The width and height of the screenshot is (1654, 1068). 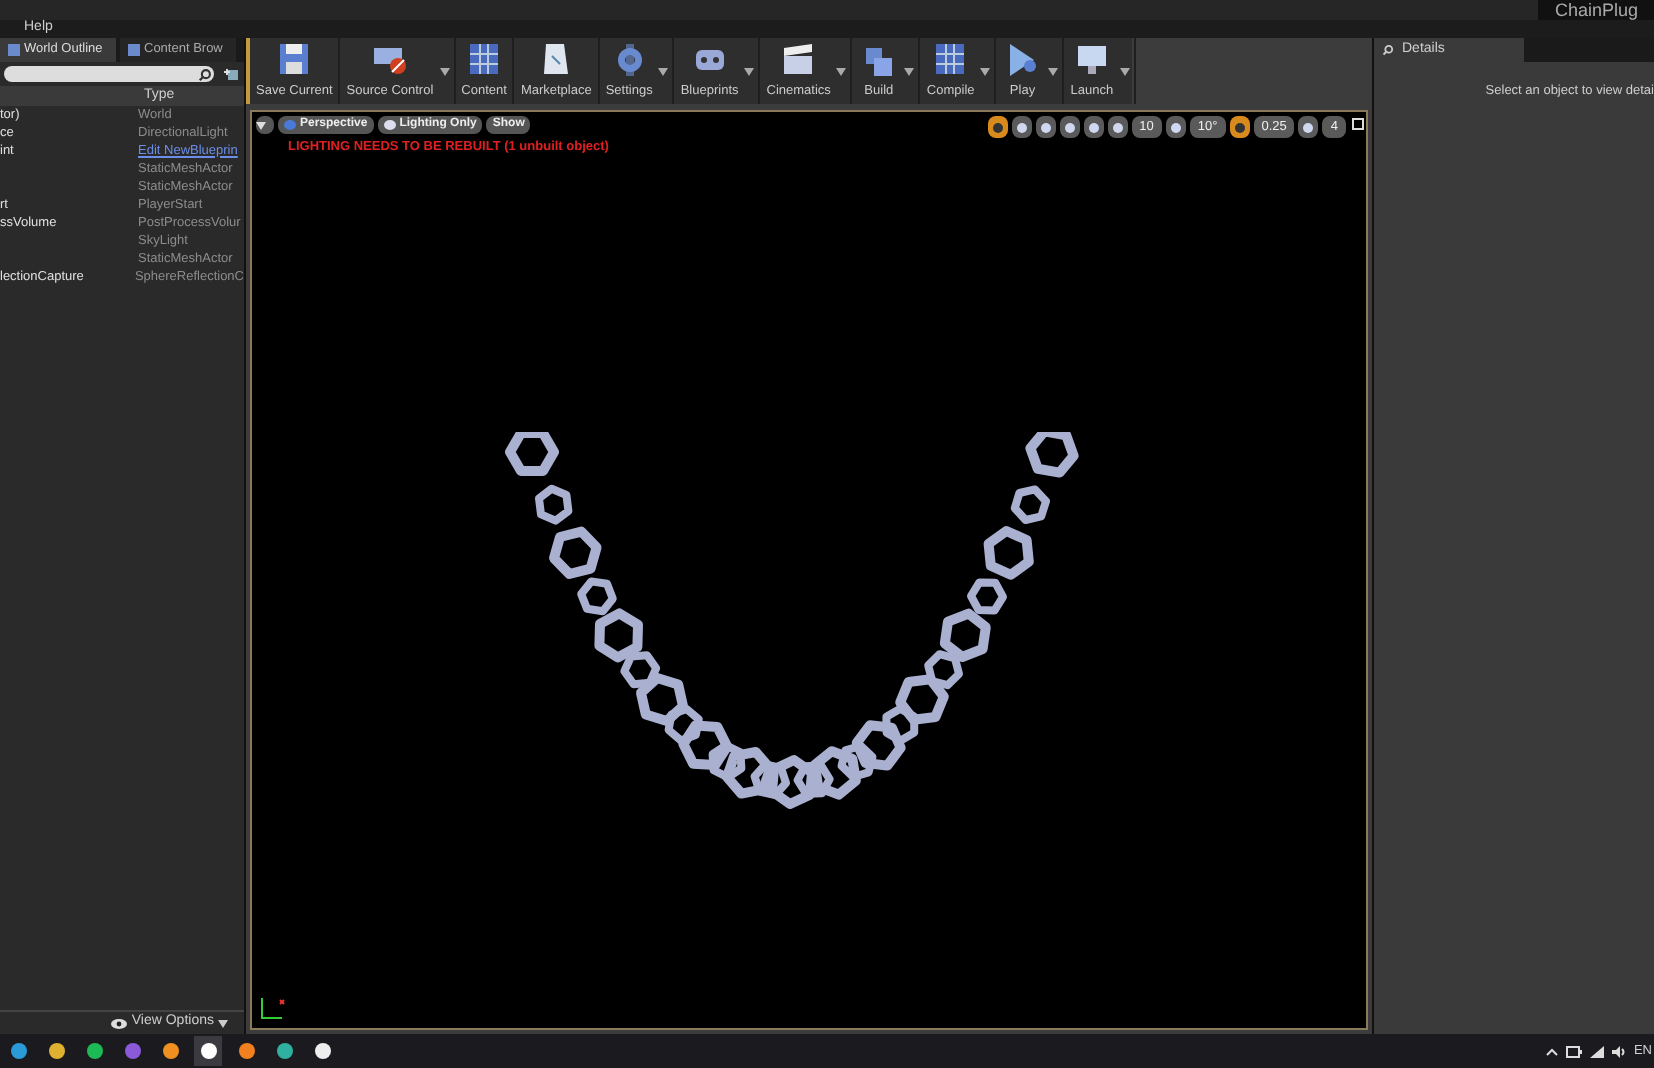 I want to click on wifi-icon, so click(x=1596, y=1051).